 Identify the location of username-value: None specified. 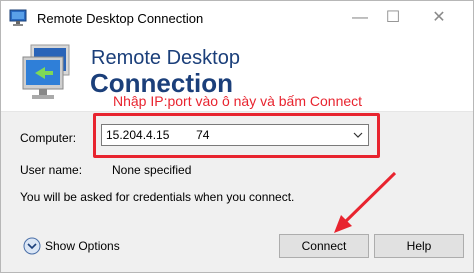
(152, 170).